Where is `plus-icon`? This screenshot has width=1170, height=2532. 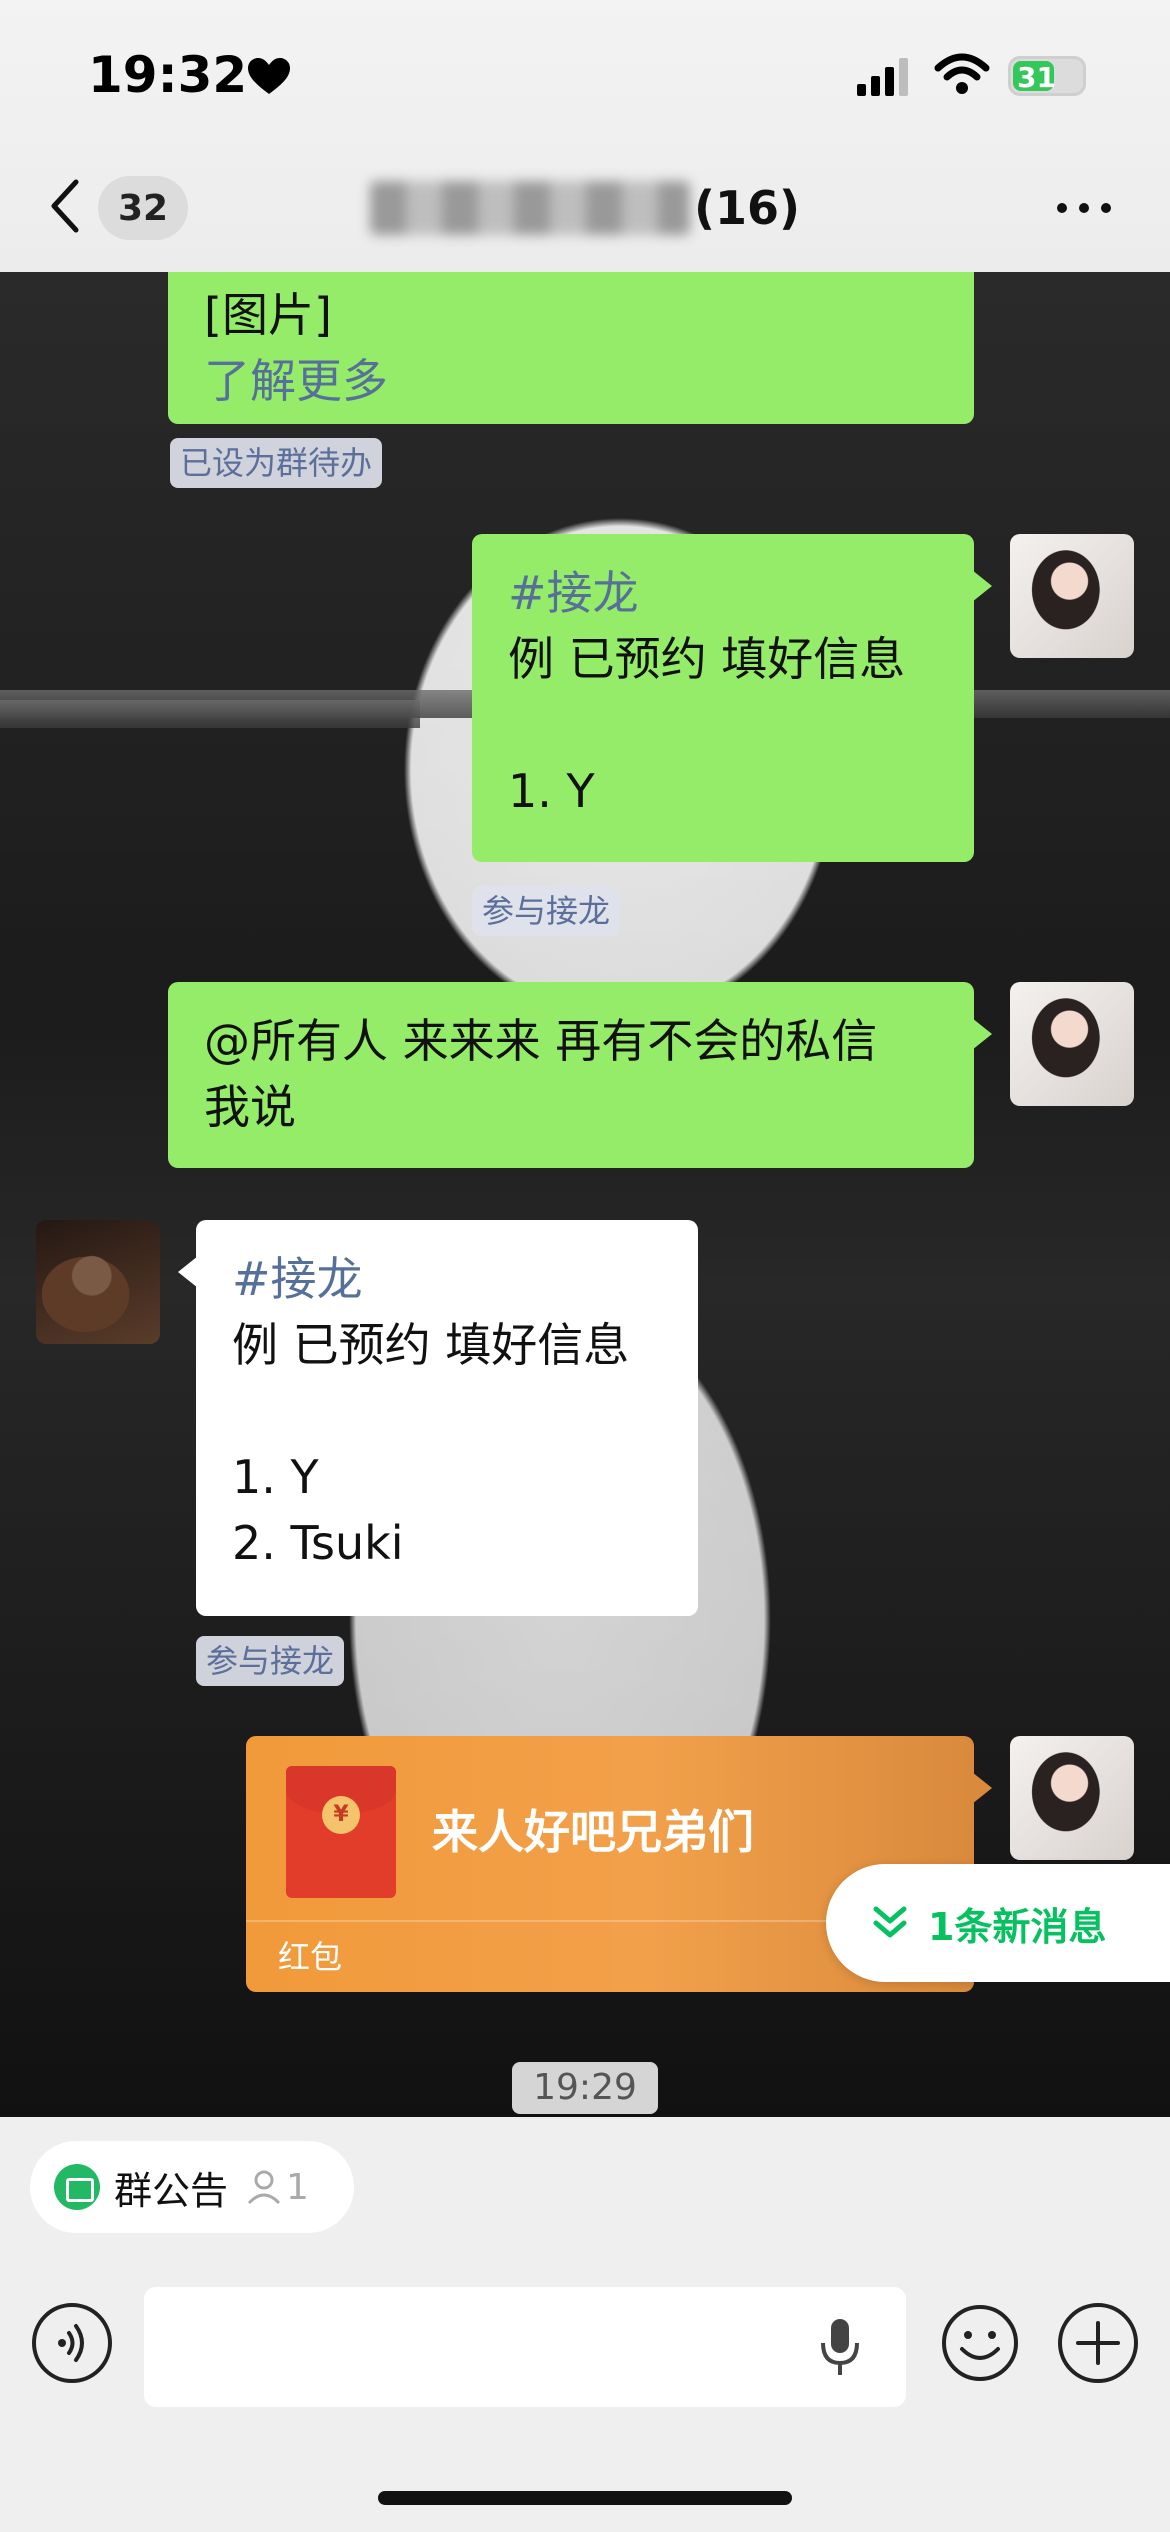 plus-icon is located at coordinates (1098, 2343).